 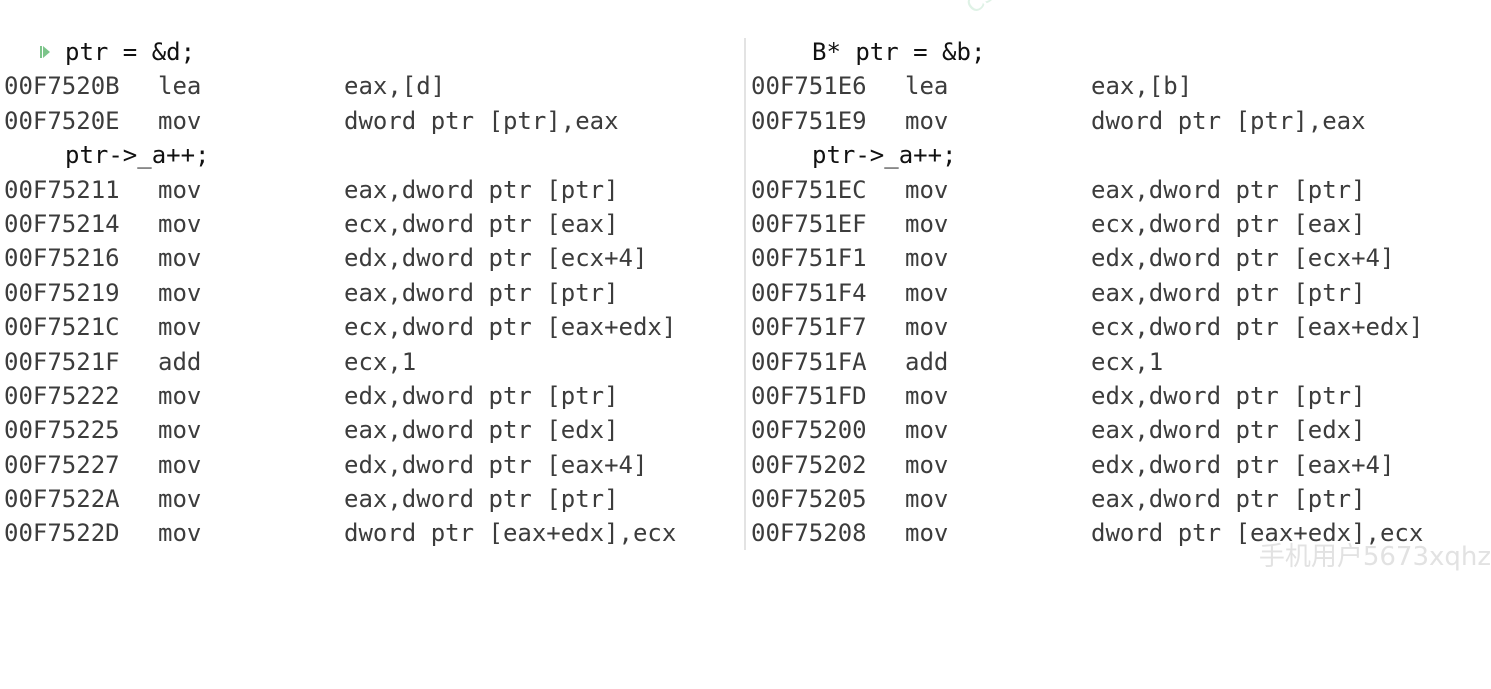 I want to click on instruction-row: 00F751F7 mov ecx,dword ptr [eax+edx], so click(x=1118, y=327).